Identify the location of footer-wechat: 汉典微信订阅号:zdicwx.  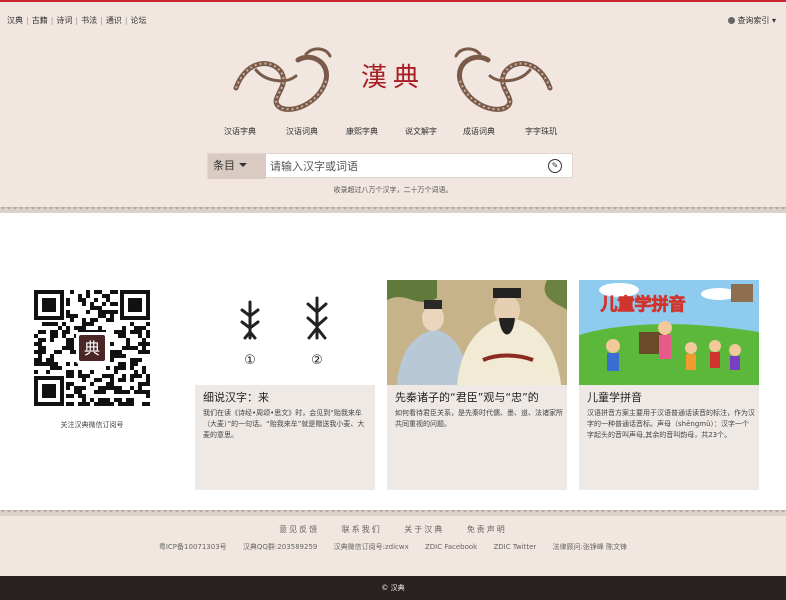
(371, 547).